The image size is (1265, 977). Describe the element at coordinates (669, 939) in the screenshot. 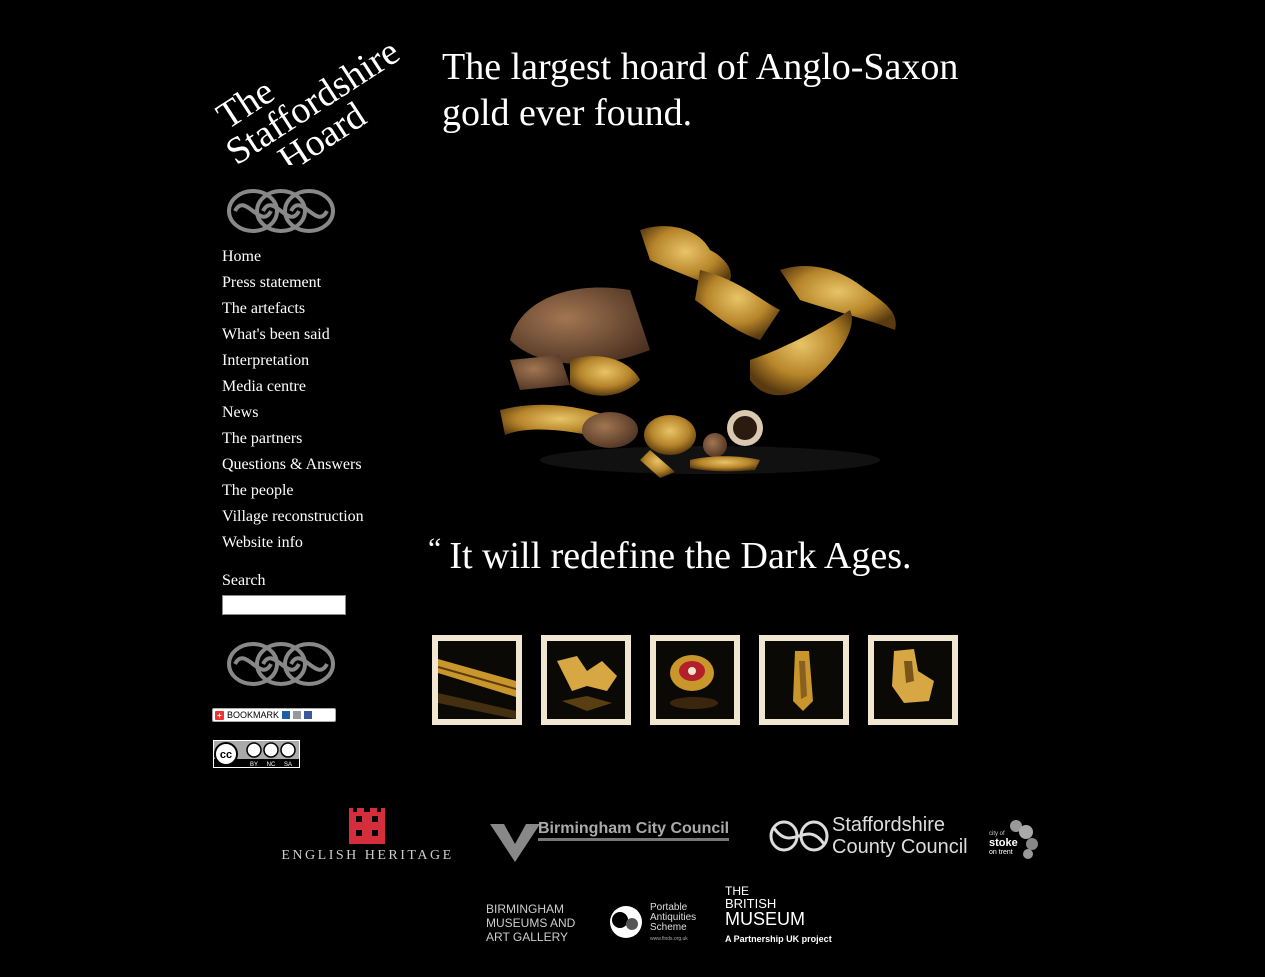

I see `pas-url: www.finds.org.uk` at that location.